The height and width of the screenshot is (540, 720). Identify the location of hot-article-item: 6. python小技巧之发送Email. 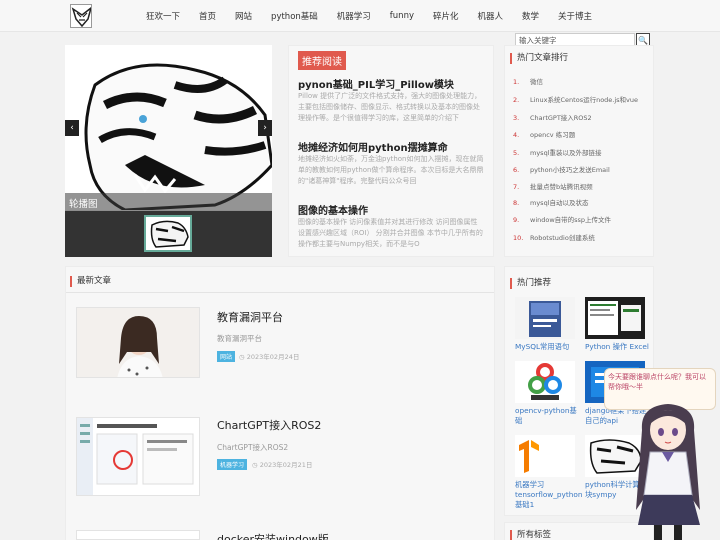
(561, 169).